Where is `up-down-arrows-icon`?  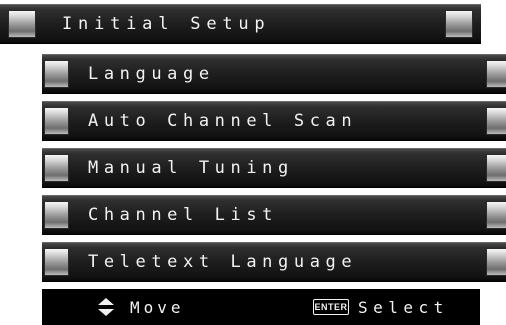 up-down-arrows-icon is located at coordinates (106, 307).